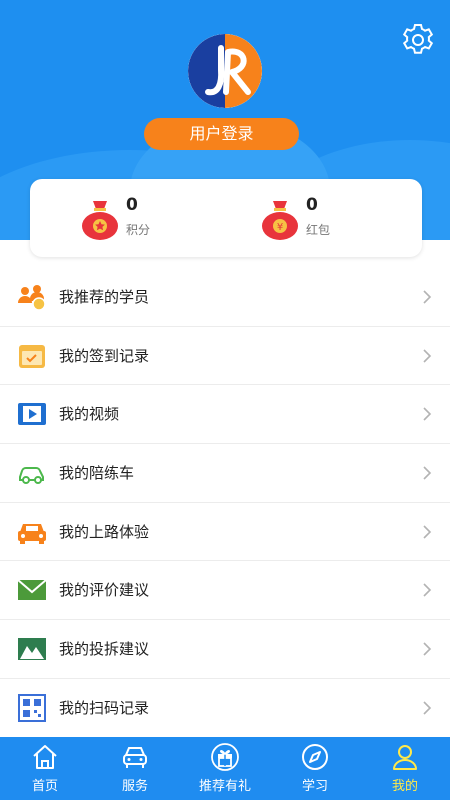 Image resolution: width=450 pixels, height=800 pixels. I want to click on menu-item-label: 我的上路体验, so click(104, 531).